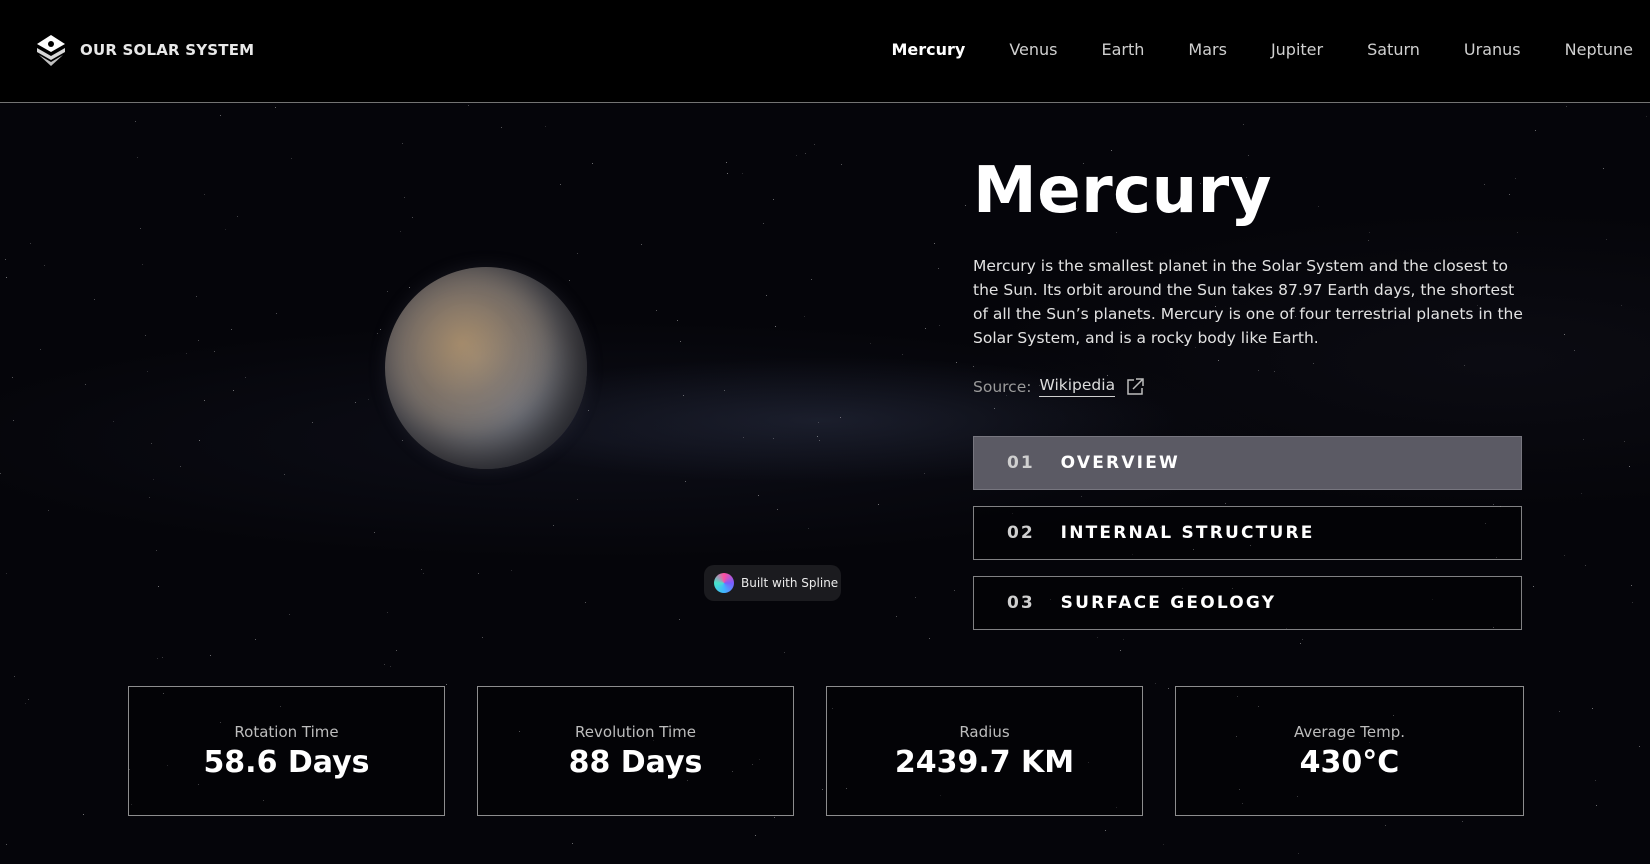 The width and height of the screenshot is (1650, 864). Describe the element at coordinates (486, 368) in the screenshot. I see `planet-3d-model` at that location.